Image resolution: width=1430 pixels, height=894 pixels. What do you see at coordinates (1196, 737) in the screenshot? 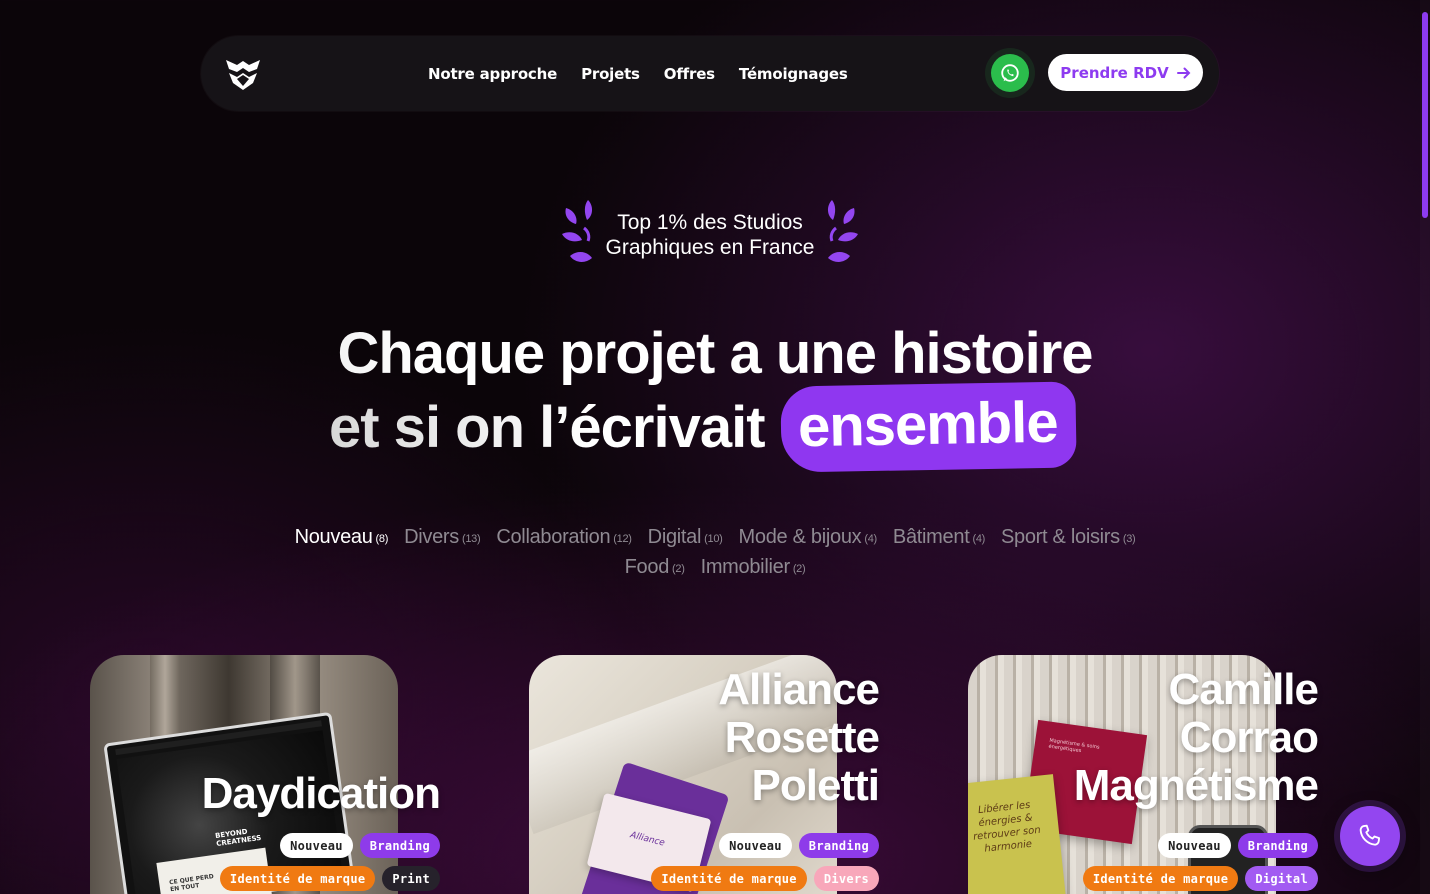
I see `title-line: Camille Corrao Magnétisme` at bounding box center [1196, 737].